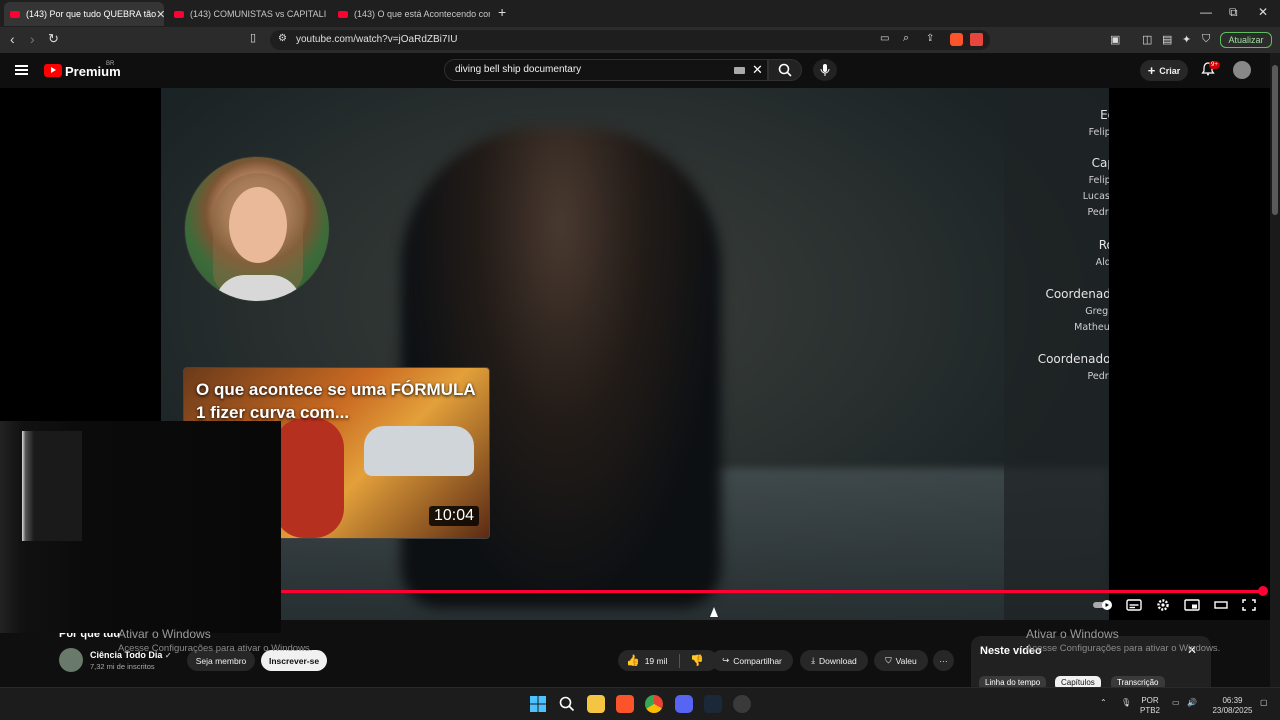 The image size is (1280, 720). I want to click on vpn-icon: ⛉, so click(1206, 39).